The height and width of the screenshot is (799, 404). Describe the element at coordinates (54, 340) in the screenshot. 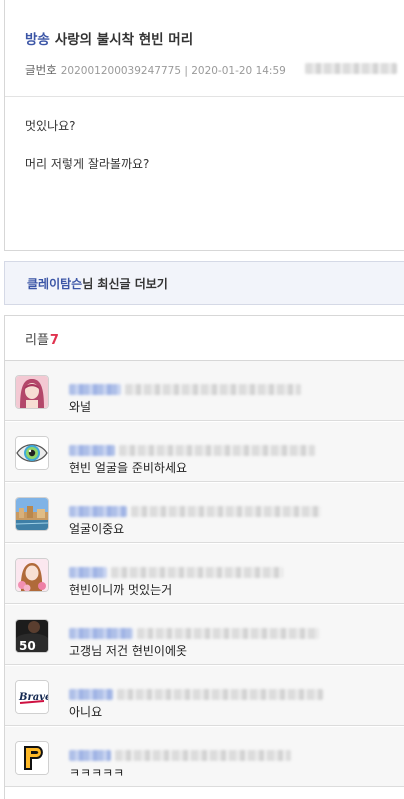

I see `reply-count: 7` at that location.